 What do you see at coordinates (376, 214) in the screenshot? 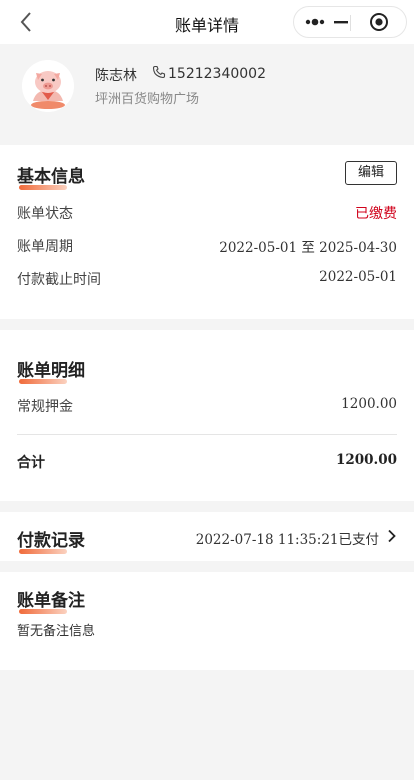
I see `status-badge: 已缴费` at bounding box center [376, 214].